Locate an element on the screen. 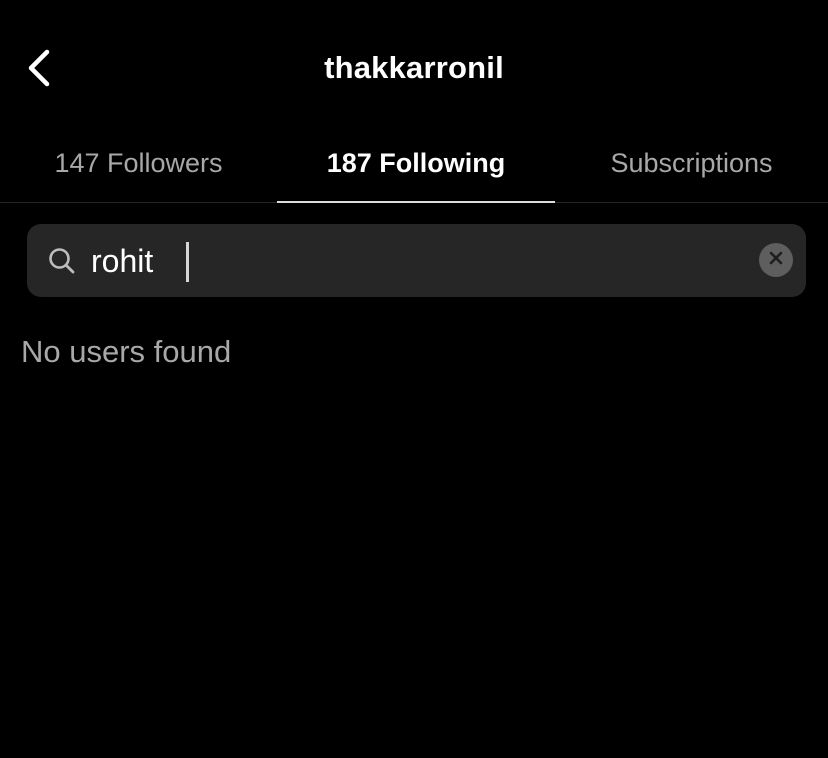 This screenshot has height=758, width=828. no-results-message: No users found is located at coordinates (126, 351).